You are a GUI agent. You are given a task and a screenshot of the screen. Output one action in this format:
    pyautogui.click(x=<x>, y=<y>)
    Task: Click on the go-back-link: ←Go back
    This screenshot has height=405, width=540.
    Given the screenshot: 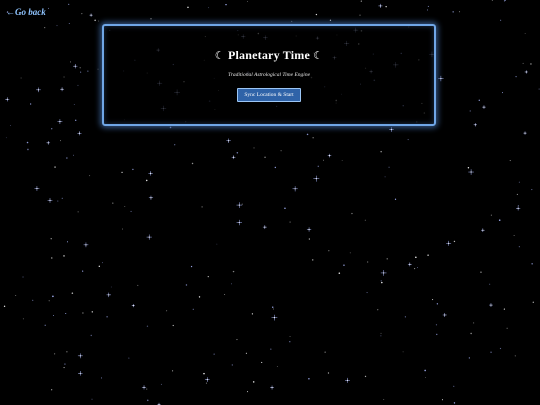 What is the action you would take?
    pyautogui.click(x=26, y=12)
    